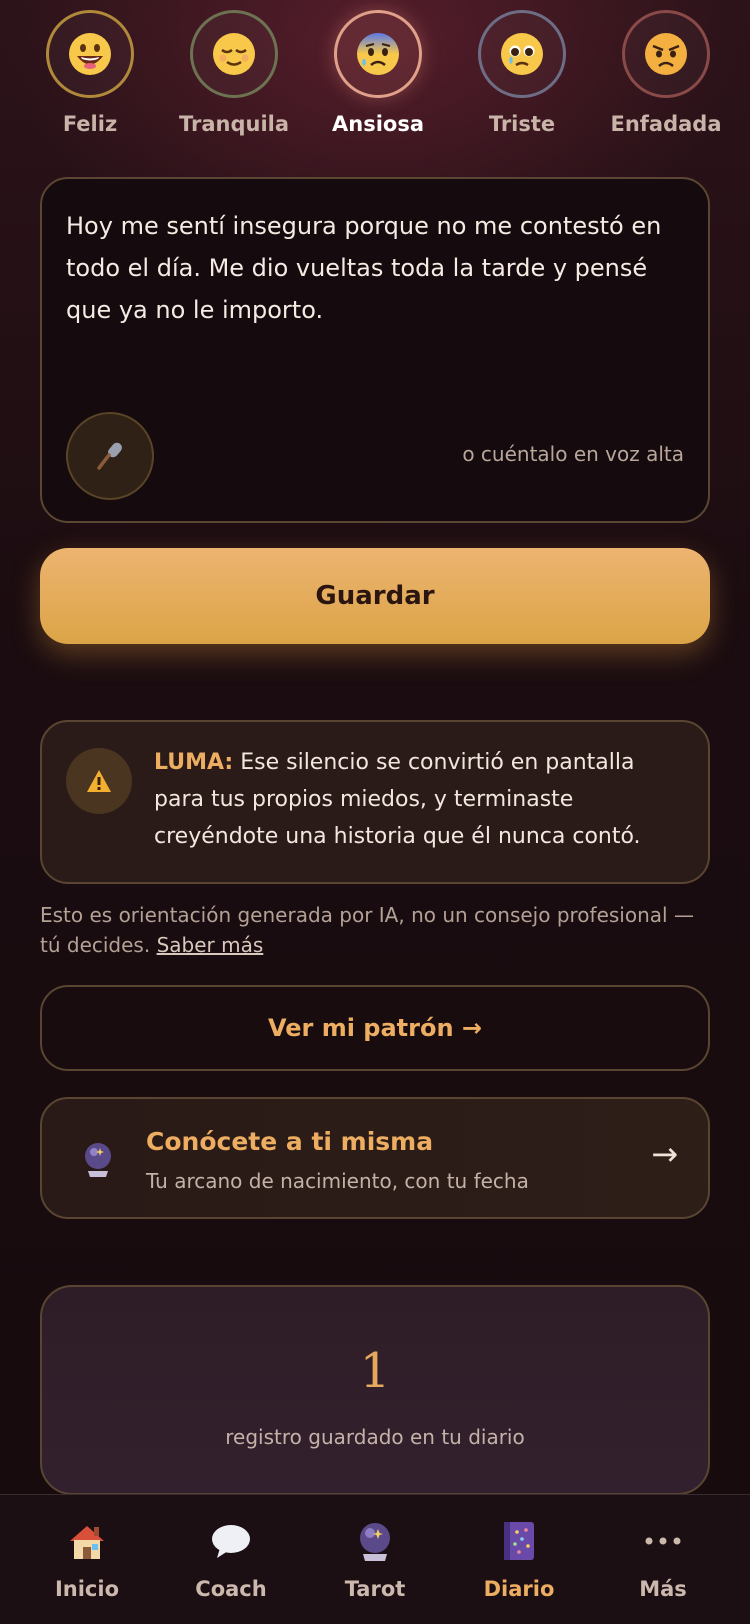 The image size is (750, 1624). I want to click on nav-mas: Más, so click(663, 1560).